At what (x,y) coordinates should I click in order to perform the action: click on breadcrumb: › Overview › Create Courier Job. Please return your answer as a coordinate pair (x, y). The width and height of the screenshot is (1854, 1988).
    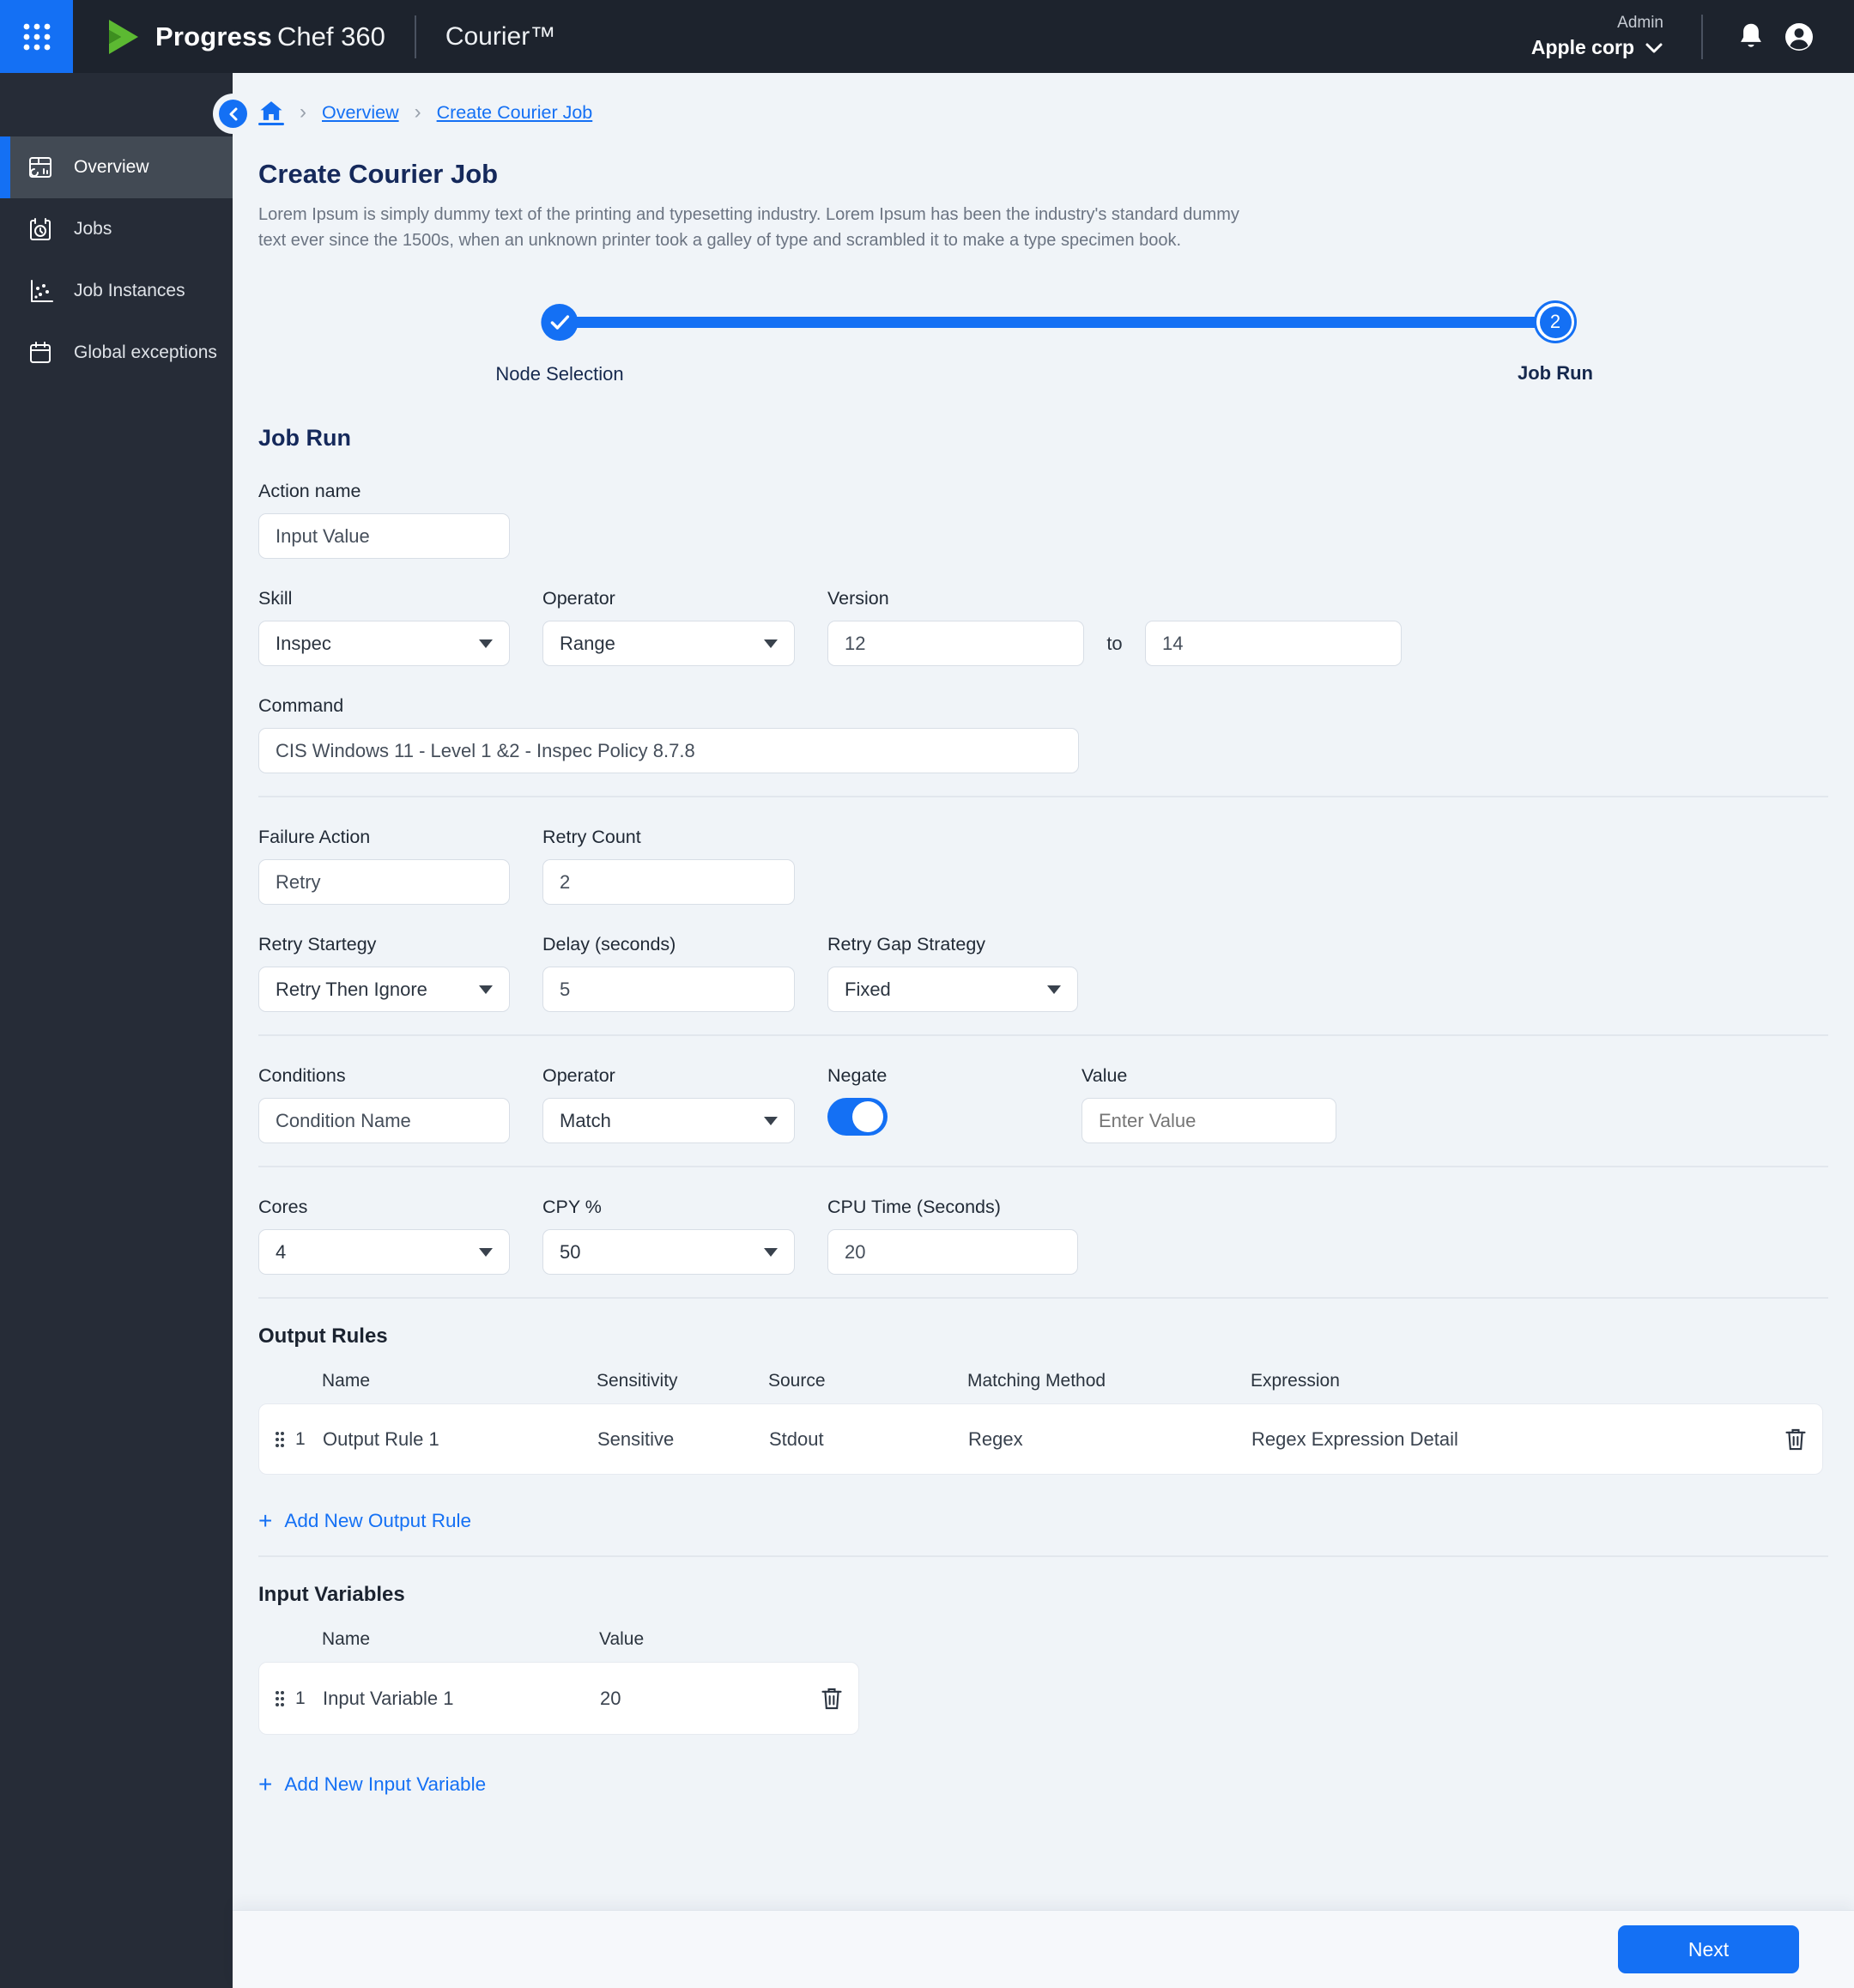
    Looking at the image, I should click on (1043, 112).